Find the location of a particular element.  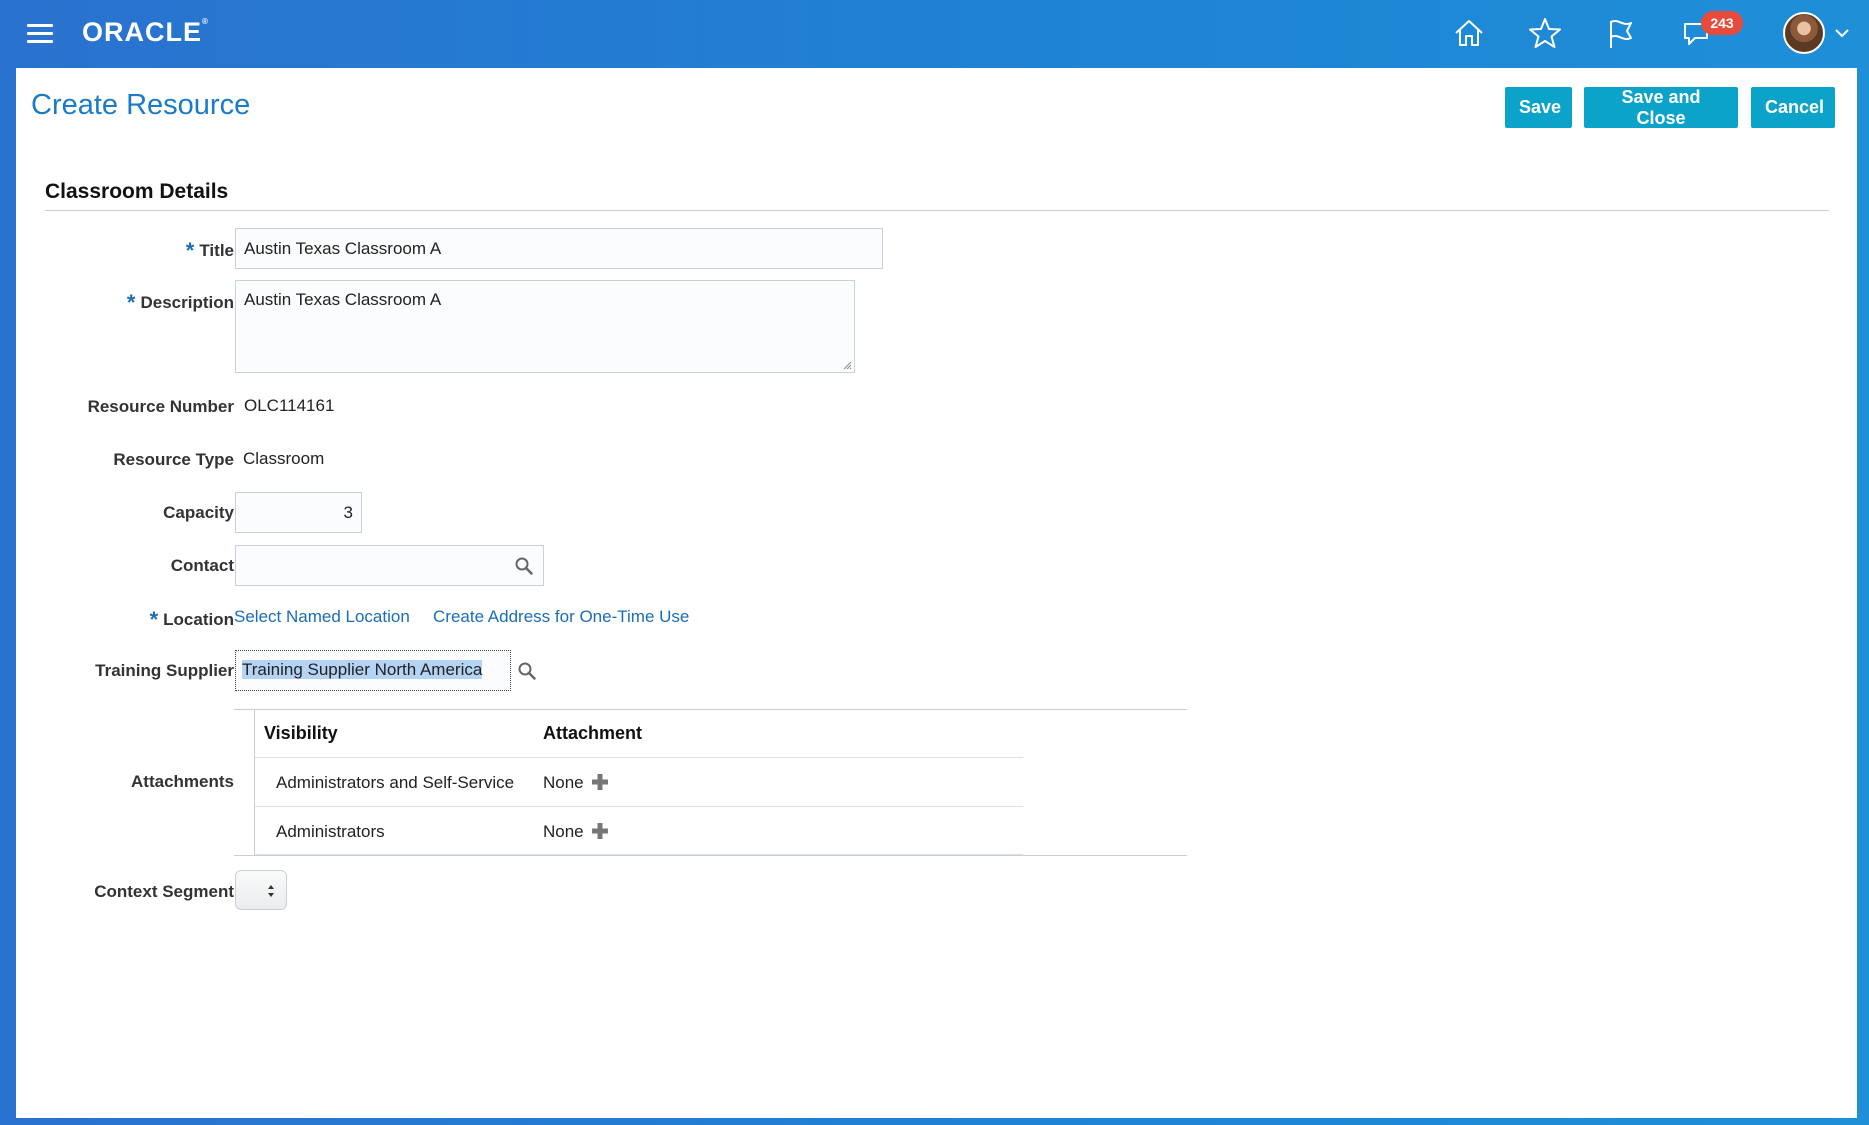

attachment-row-1-value: None is located at coordinates (563, 782).